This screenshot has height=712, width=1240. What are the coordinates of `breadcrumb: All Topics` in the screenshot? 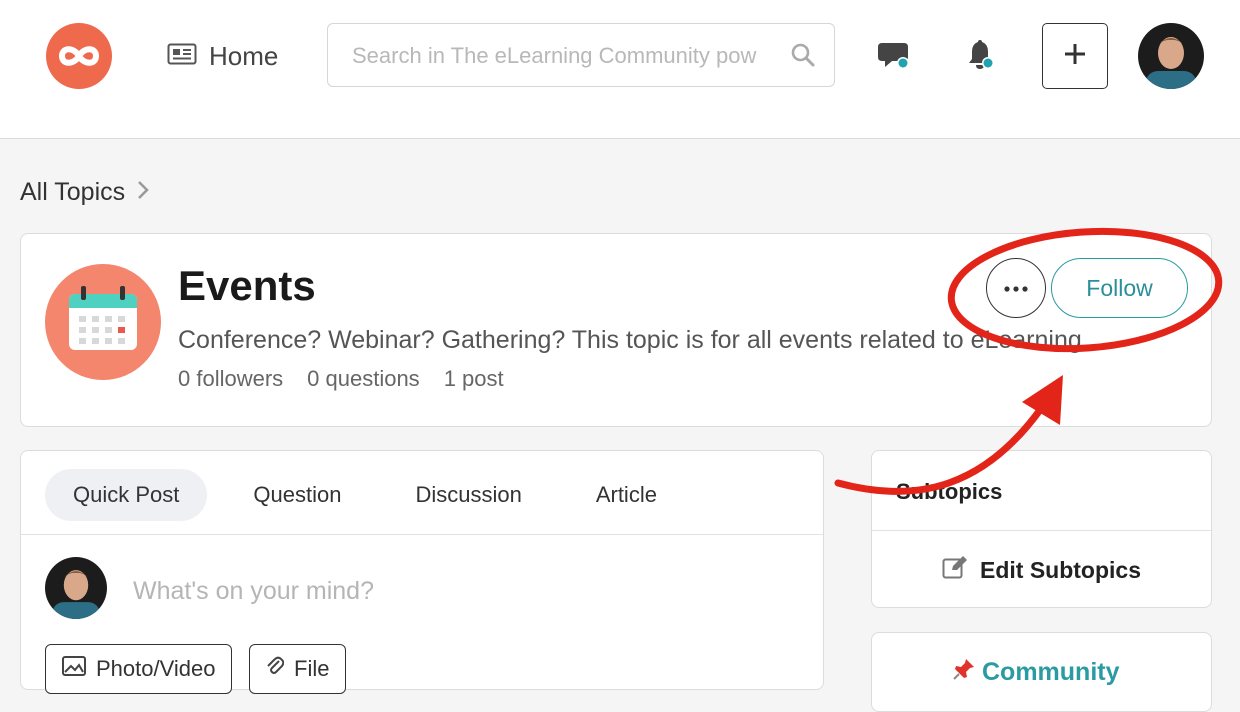 It's located at (84, 192).